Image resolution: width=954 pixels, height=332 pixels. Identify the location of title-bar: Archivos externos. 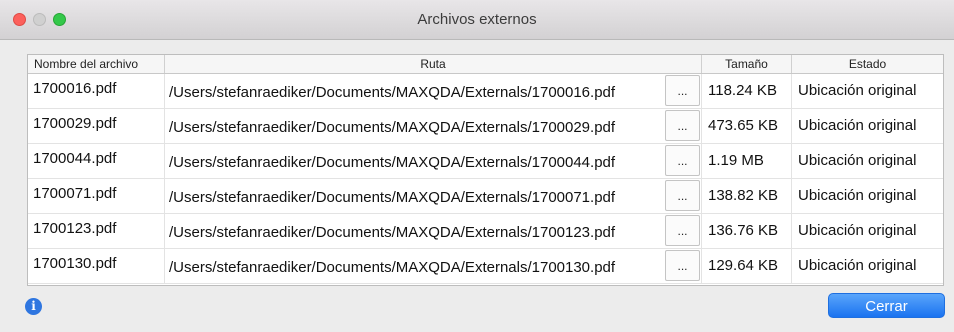
(477, 20).